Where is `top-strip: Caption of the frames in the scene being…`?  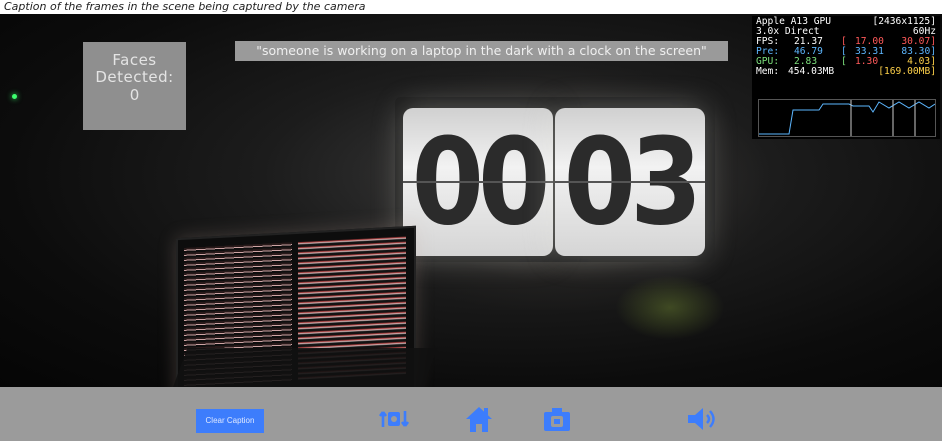 top-strip: Caption of the frames in the scene being… is located at coordinates (471, 7).